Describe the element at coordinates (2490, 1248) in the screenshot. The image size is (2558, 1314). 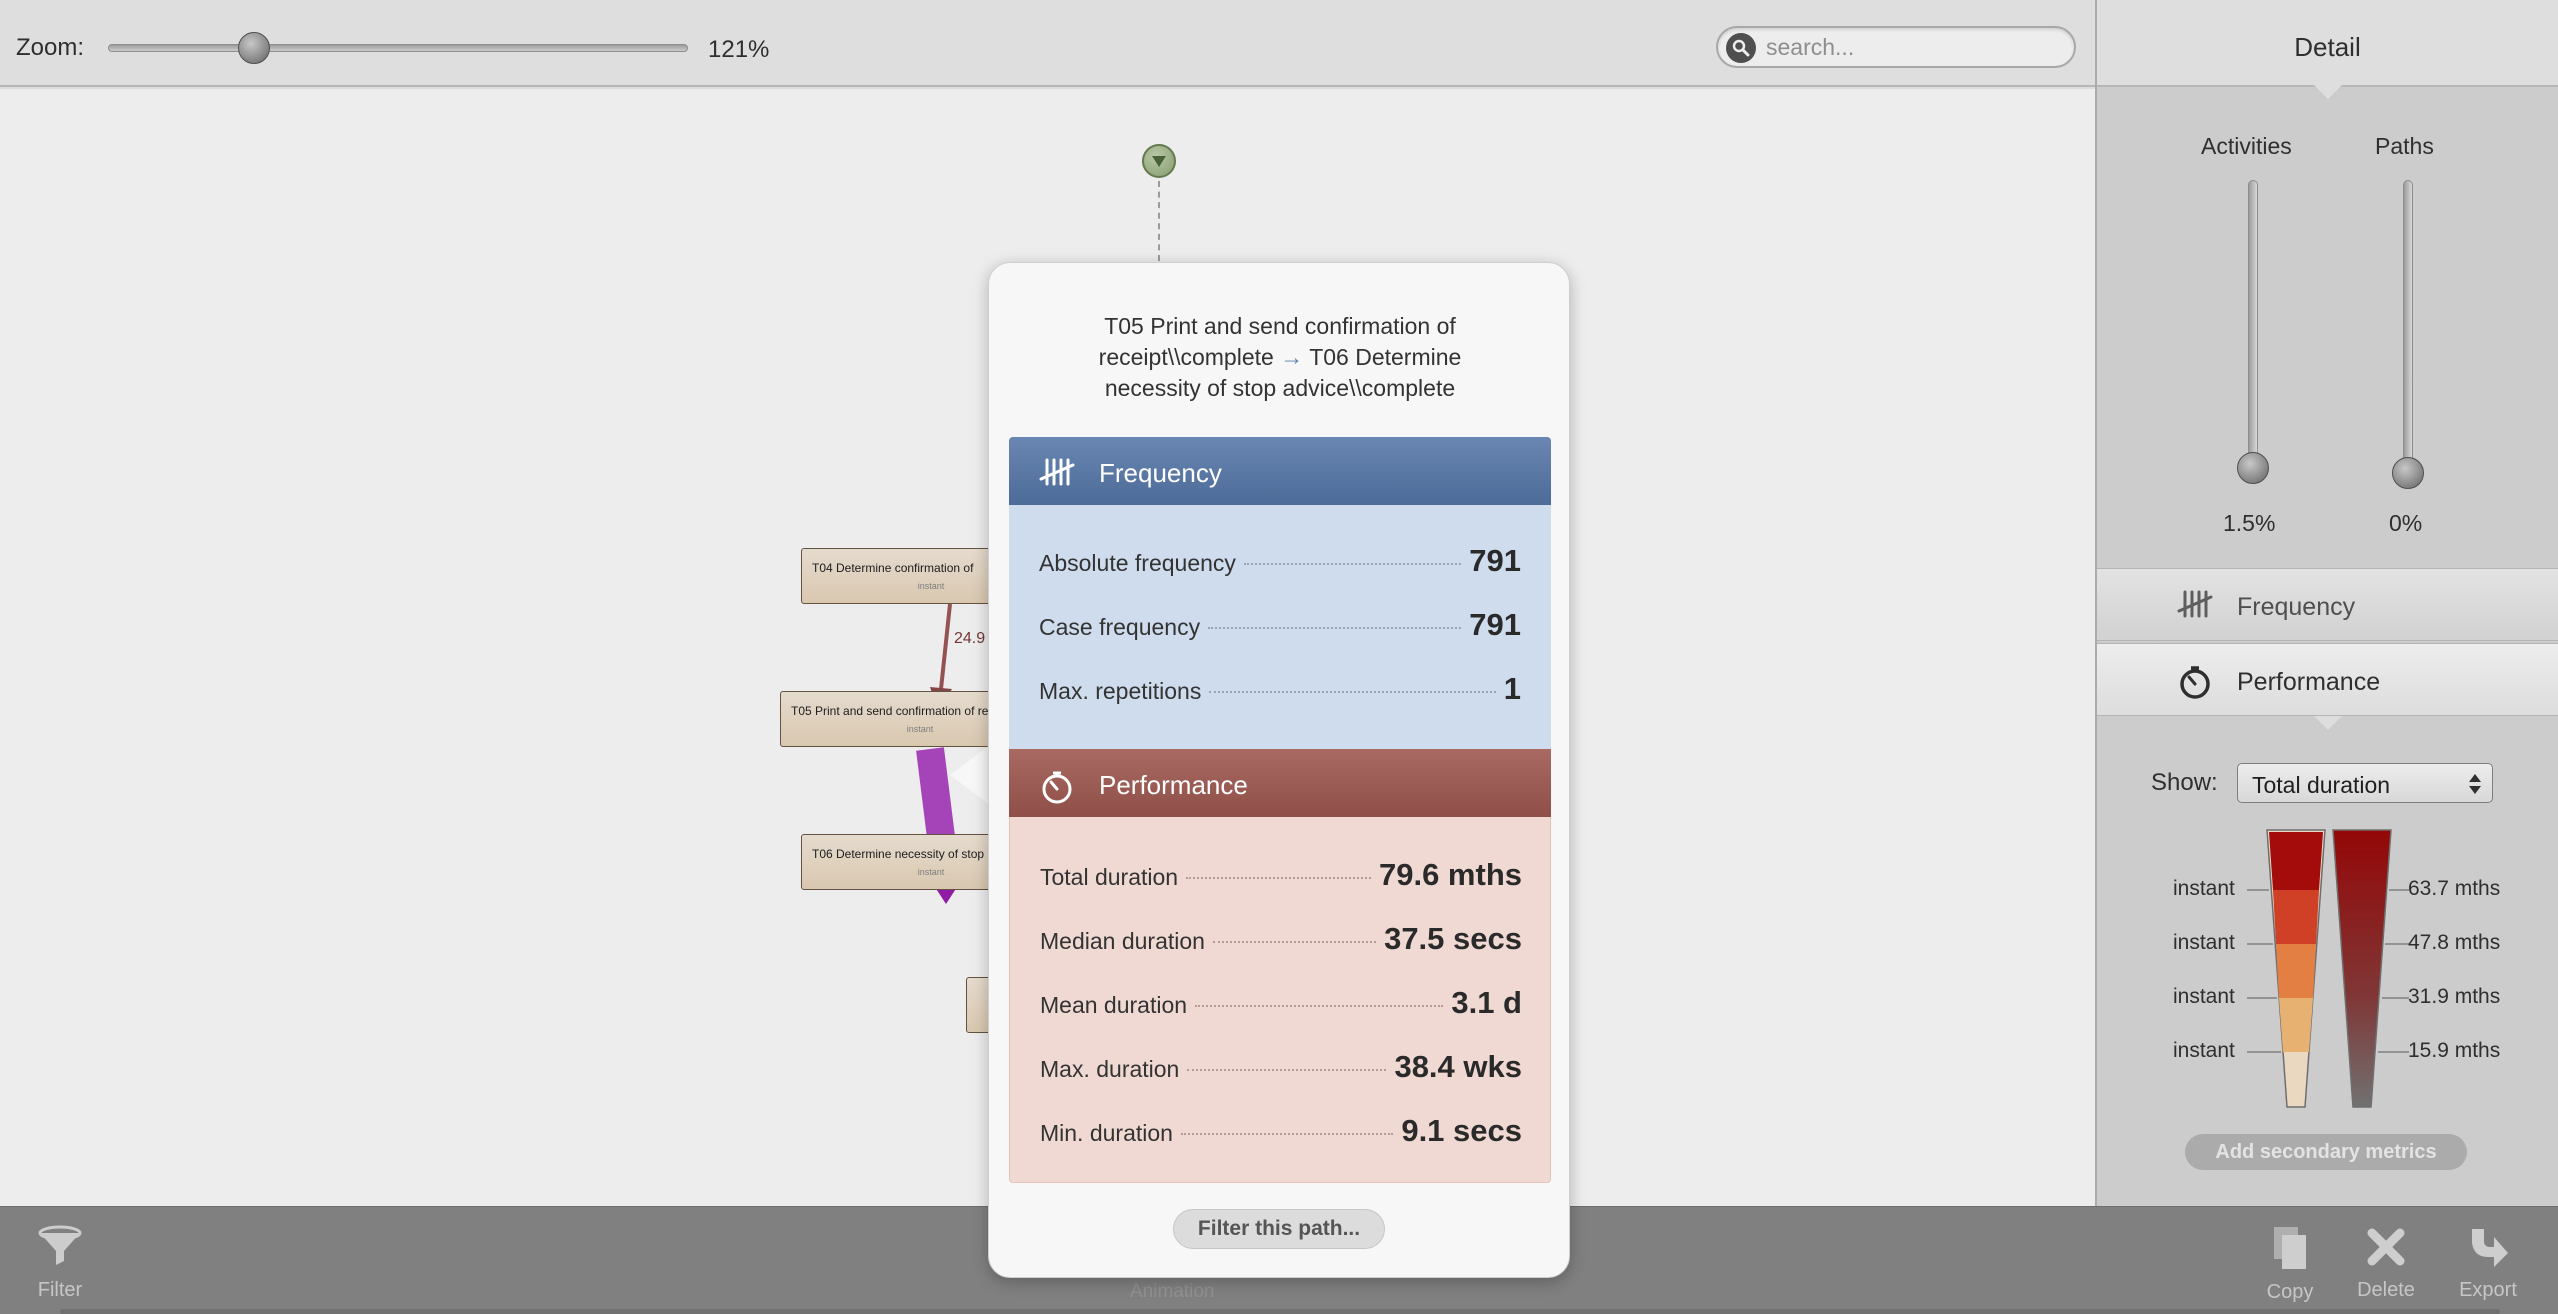
I see `export-icon` at that location.